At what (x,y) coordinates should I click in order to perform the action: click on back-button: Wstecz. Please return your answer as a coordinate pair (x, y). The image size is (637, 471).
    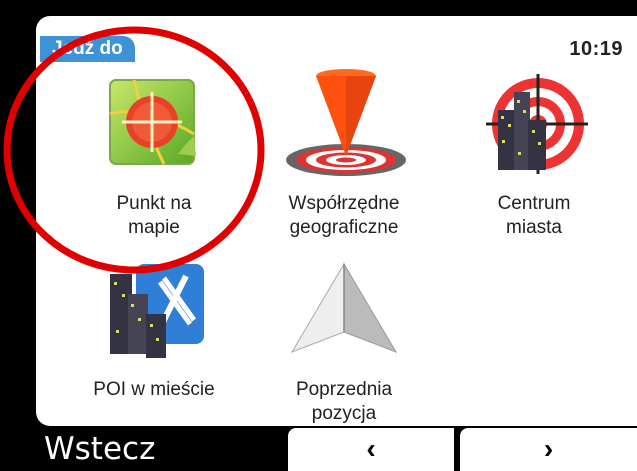
    Looking at the image, I should click on (99, 449).